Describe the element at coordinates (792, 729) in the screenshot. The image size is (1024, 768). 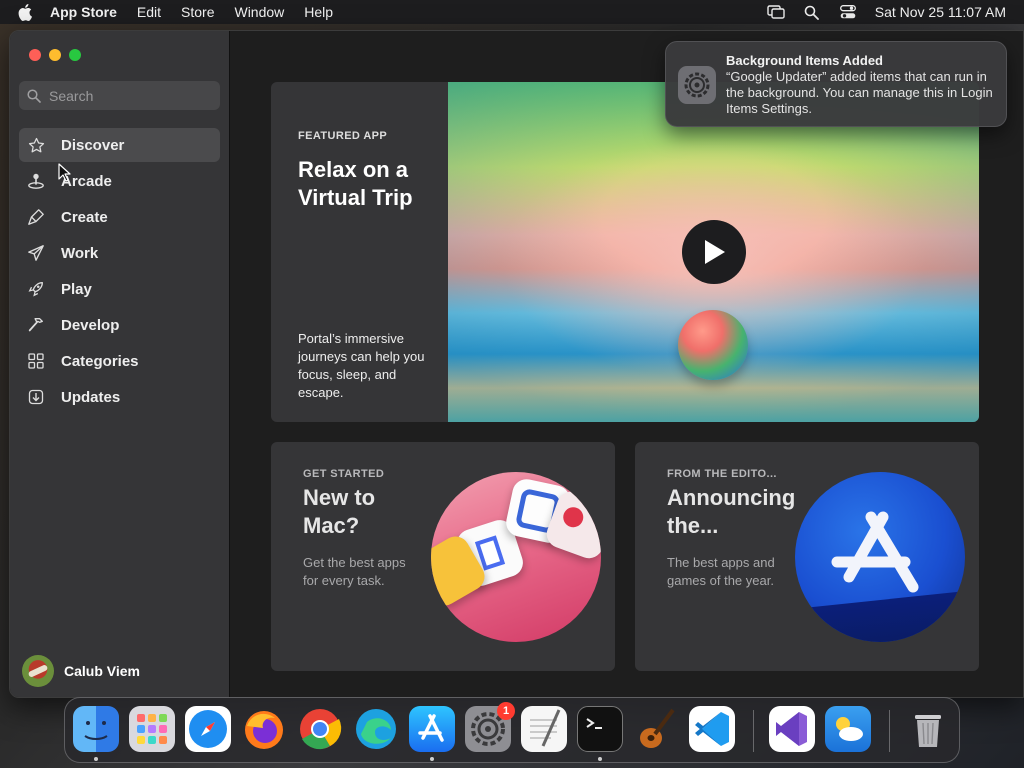
I see `visual-studio-icon` at that location.